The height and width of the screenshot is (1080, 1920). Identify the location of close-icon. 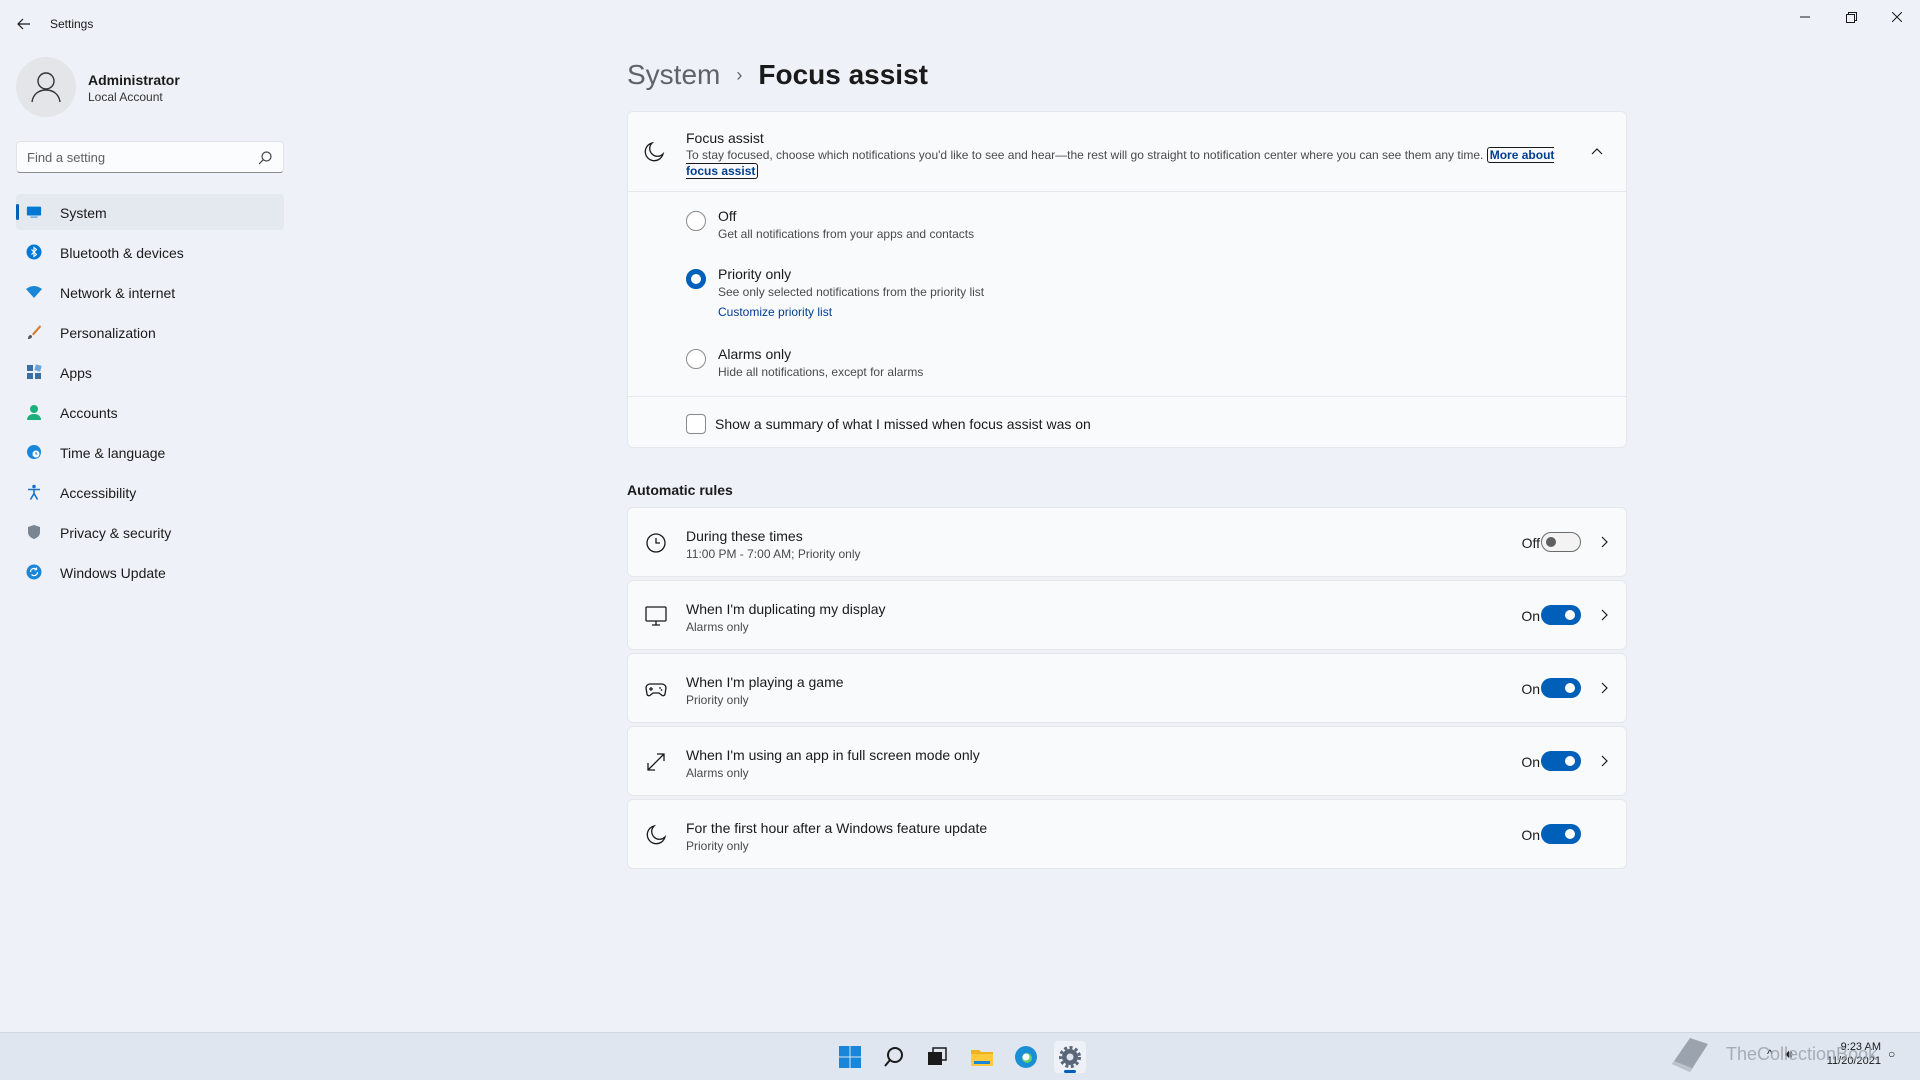
(1897, 17).